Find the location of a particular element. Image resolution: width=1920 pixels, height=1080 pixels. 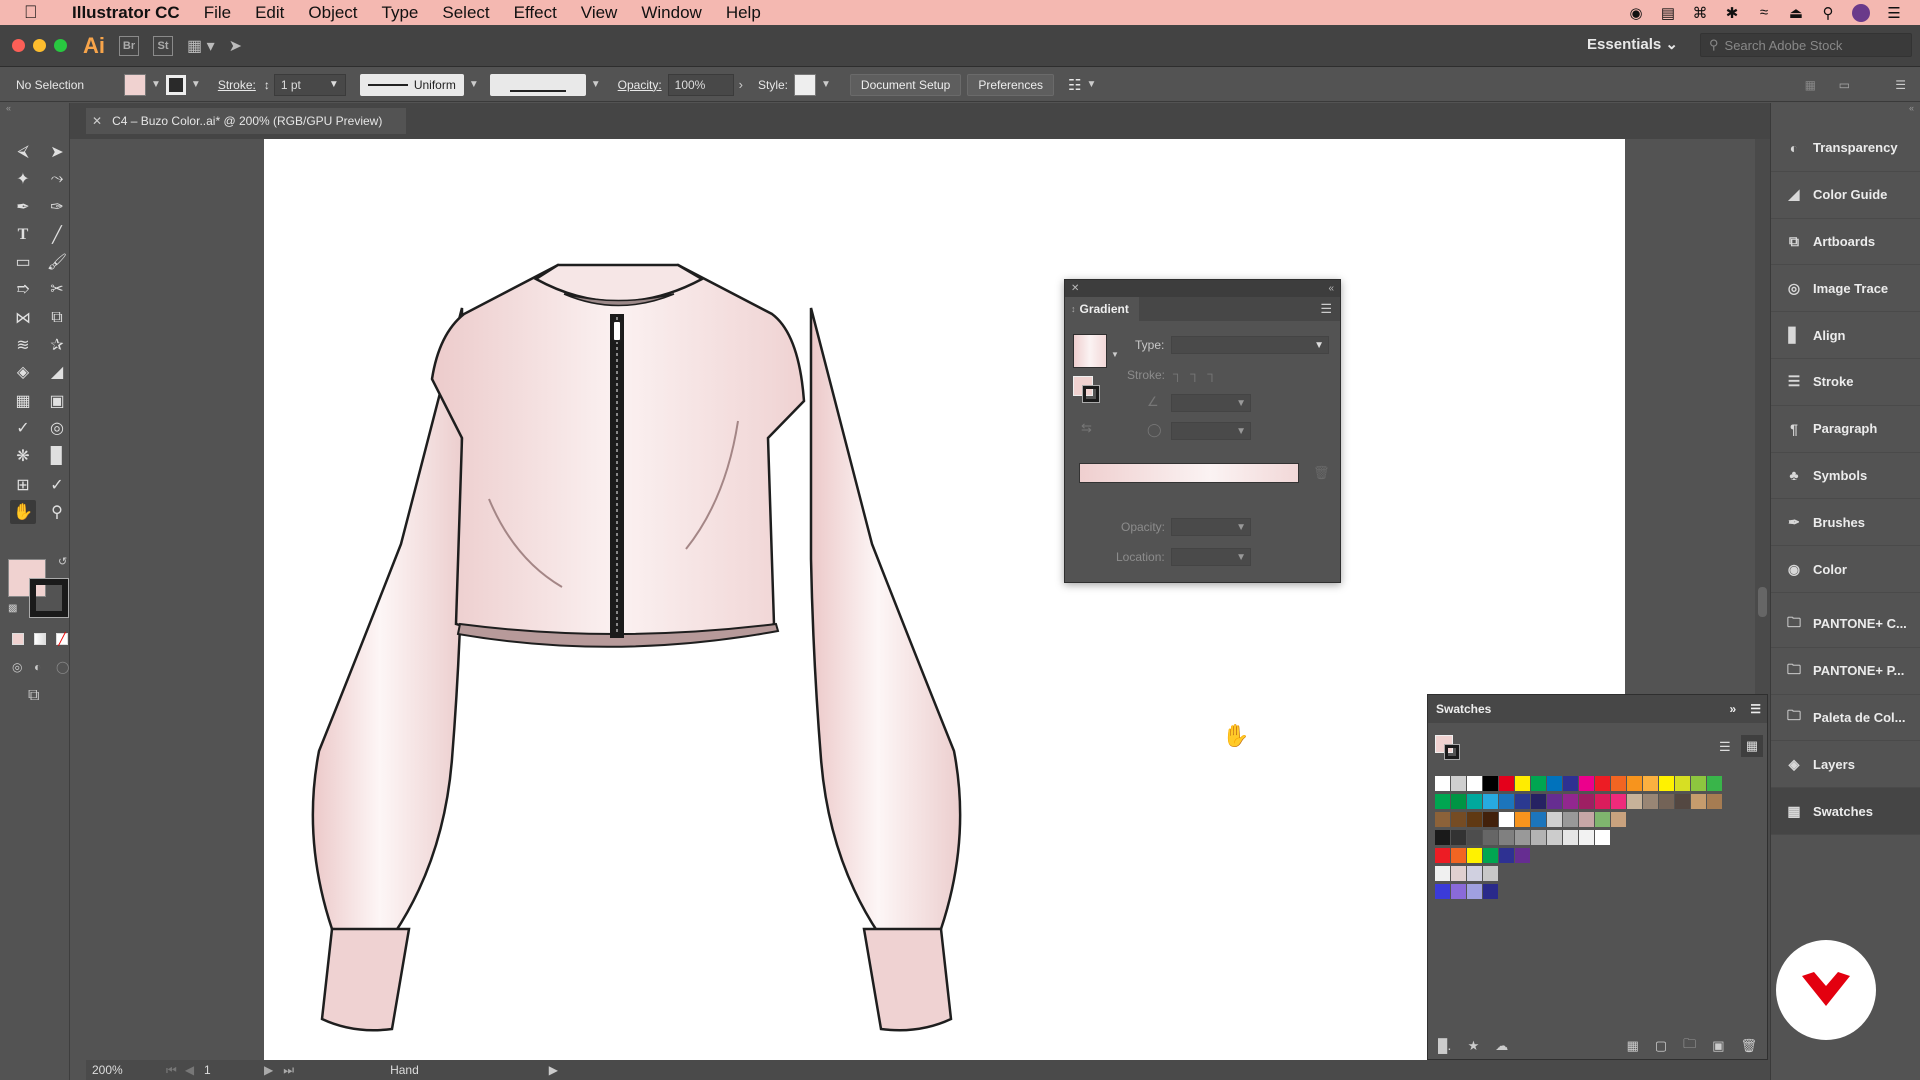

menu-app-name: Illustrator CC is located at coordinates (126, 13).